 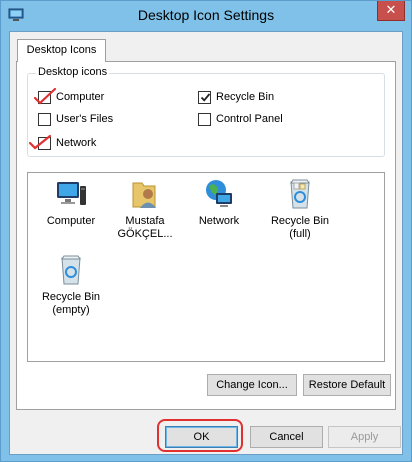 I want to click on list-item-label: Computer, so click(x=71, y=221).